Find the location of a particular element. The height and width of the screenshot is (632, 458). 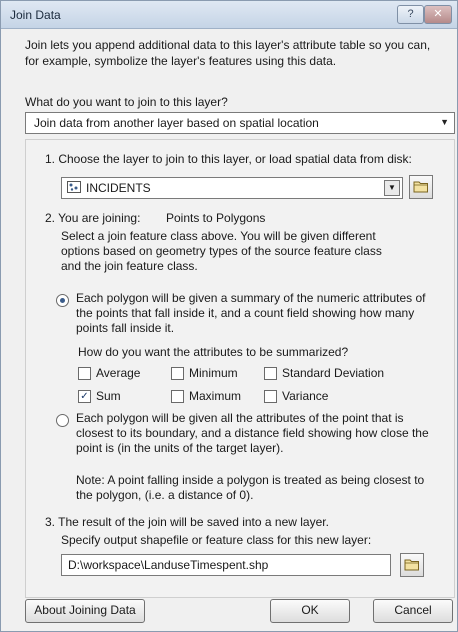

minimum-label: Minimum is located at coordinates (213, 373).